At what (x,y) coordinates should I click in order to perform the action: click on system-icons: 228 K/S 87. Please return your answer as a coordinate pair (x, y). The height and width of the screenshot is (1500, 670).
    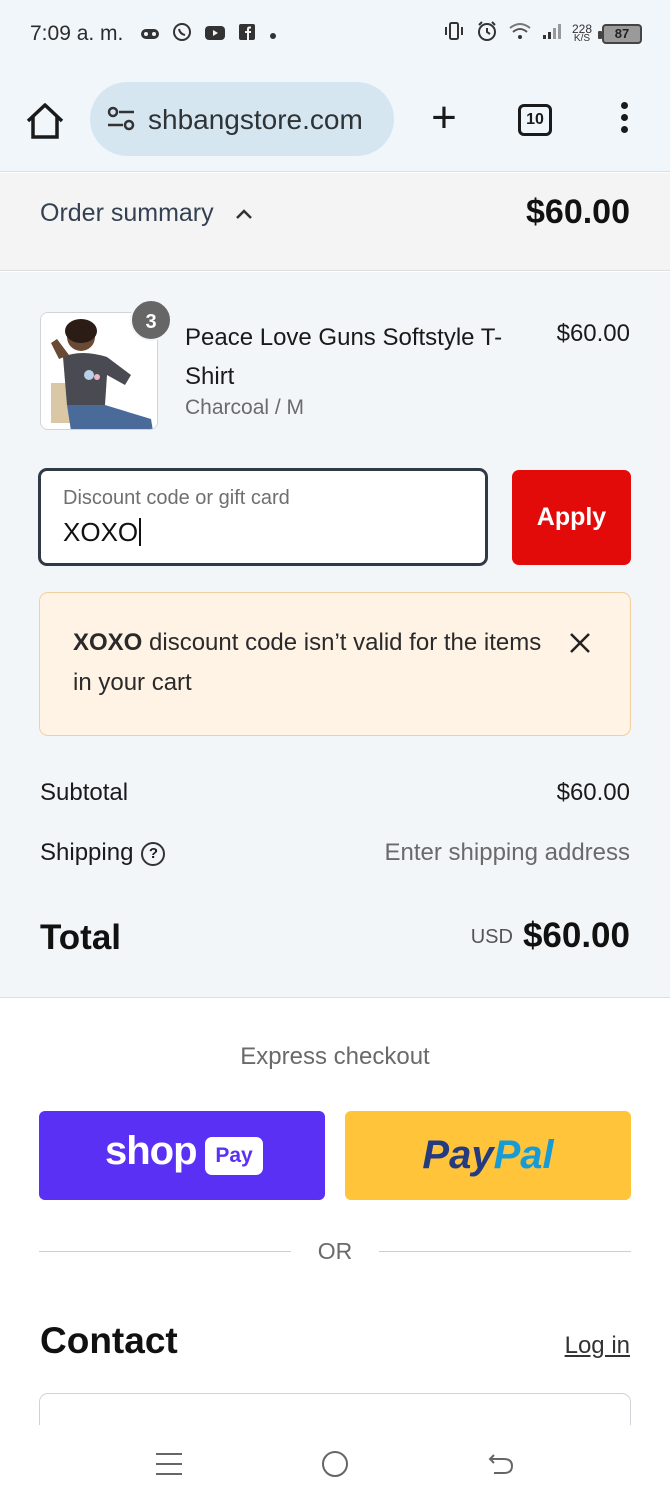
    Looking at the image, I should click on (542, 33).